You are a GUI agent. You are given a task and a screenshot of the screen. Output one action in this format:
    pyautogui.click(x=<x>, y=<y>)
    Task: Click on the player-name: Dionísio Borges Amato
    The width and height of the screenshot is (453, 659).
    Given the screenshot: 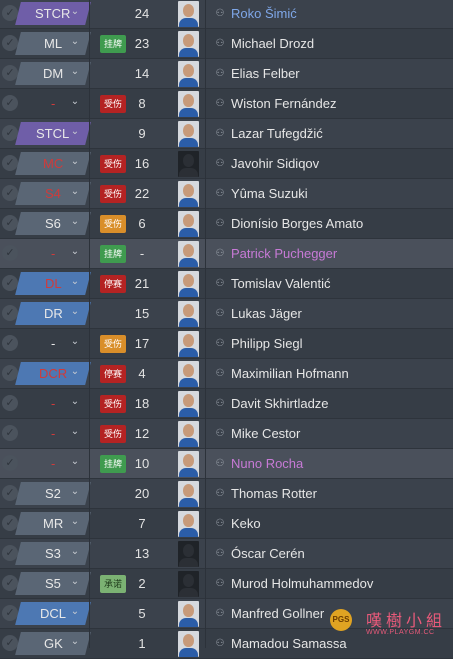 What is the action you would take?
    pyautogui.click(x=297, y=224)
    